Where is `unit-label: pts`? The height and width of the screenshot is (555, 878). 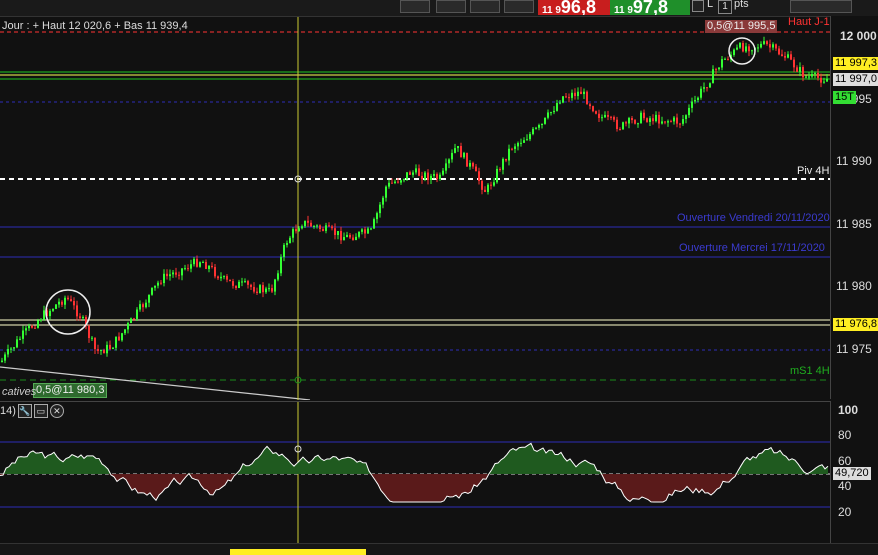 unit-label: pts is located at coordinates (741, 5).